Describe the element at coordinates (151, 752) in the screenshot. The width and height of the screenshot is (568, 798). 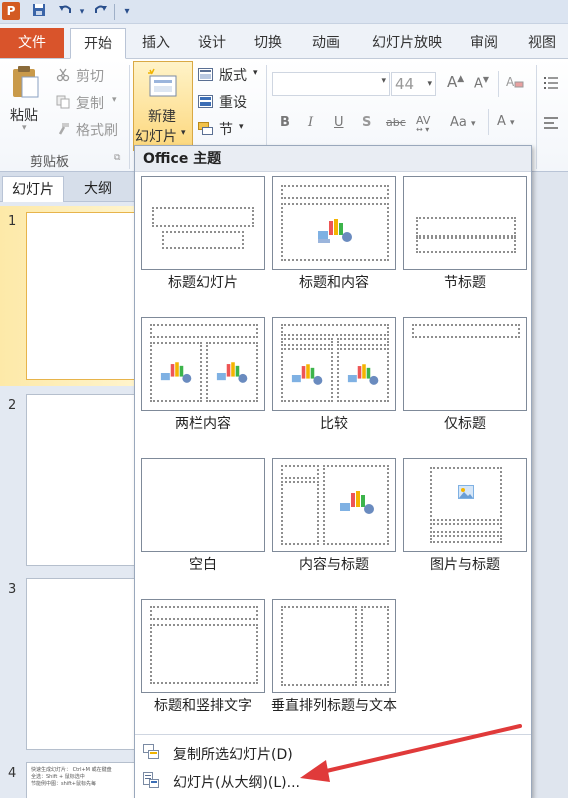
I see `duplicate-slides-icon` at that location.